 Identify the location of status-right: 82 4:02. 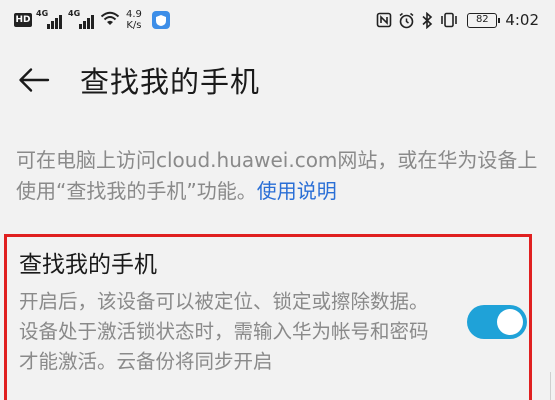
(454, 20).